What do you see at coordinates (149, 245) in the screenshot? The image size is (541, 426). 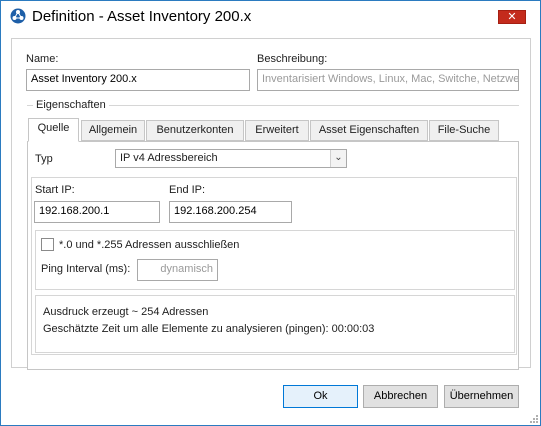 I see `exclude-label: *.0 und *.255 Adressen ausschließen` at bounding box center [149, 245].